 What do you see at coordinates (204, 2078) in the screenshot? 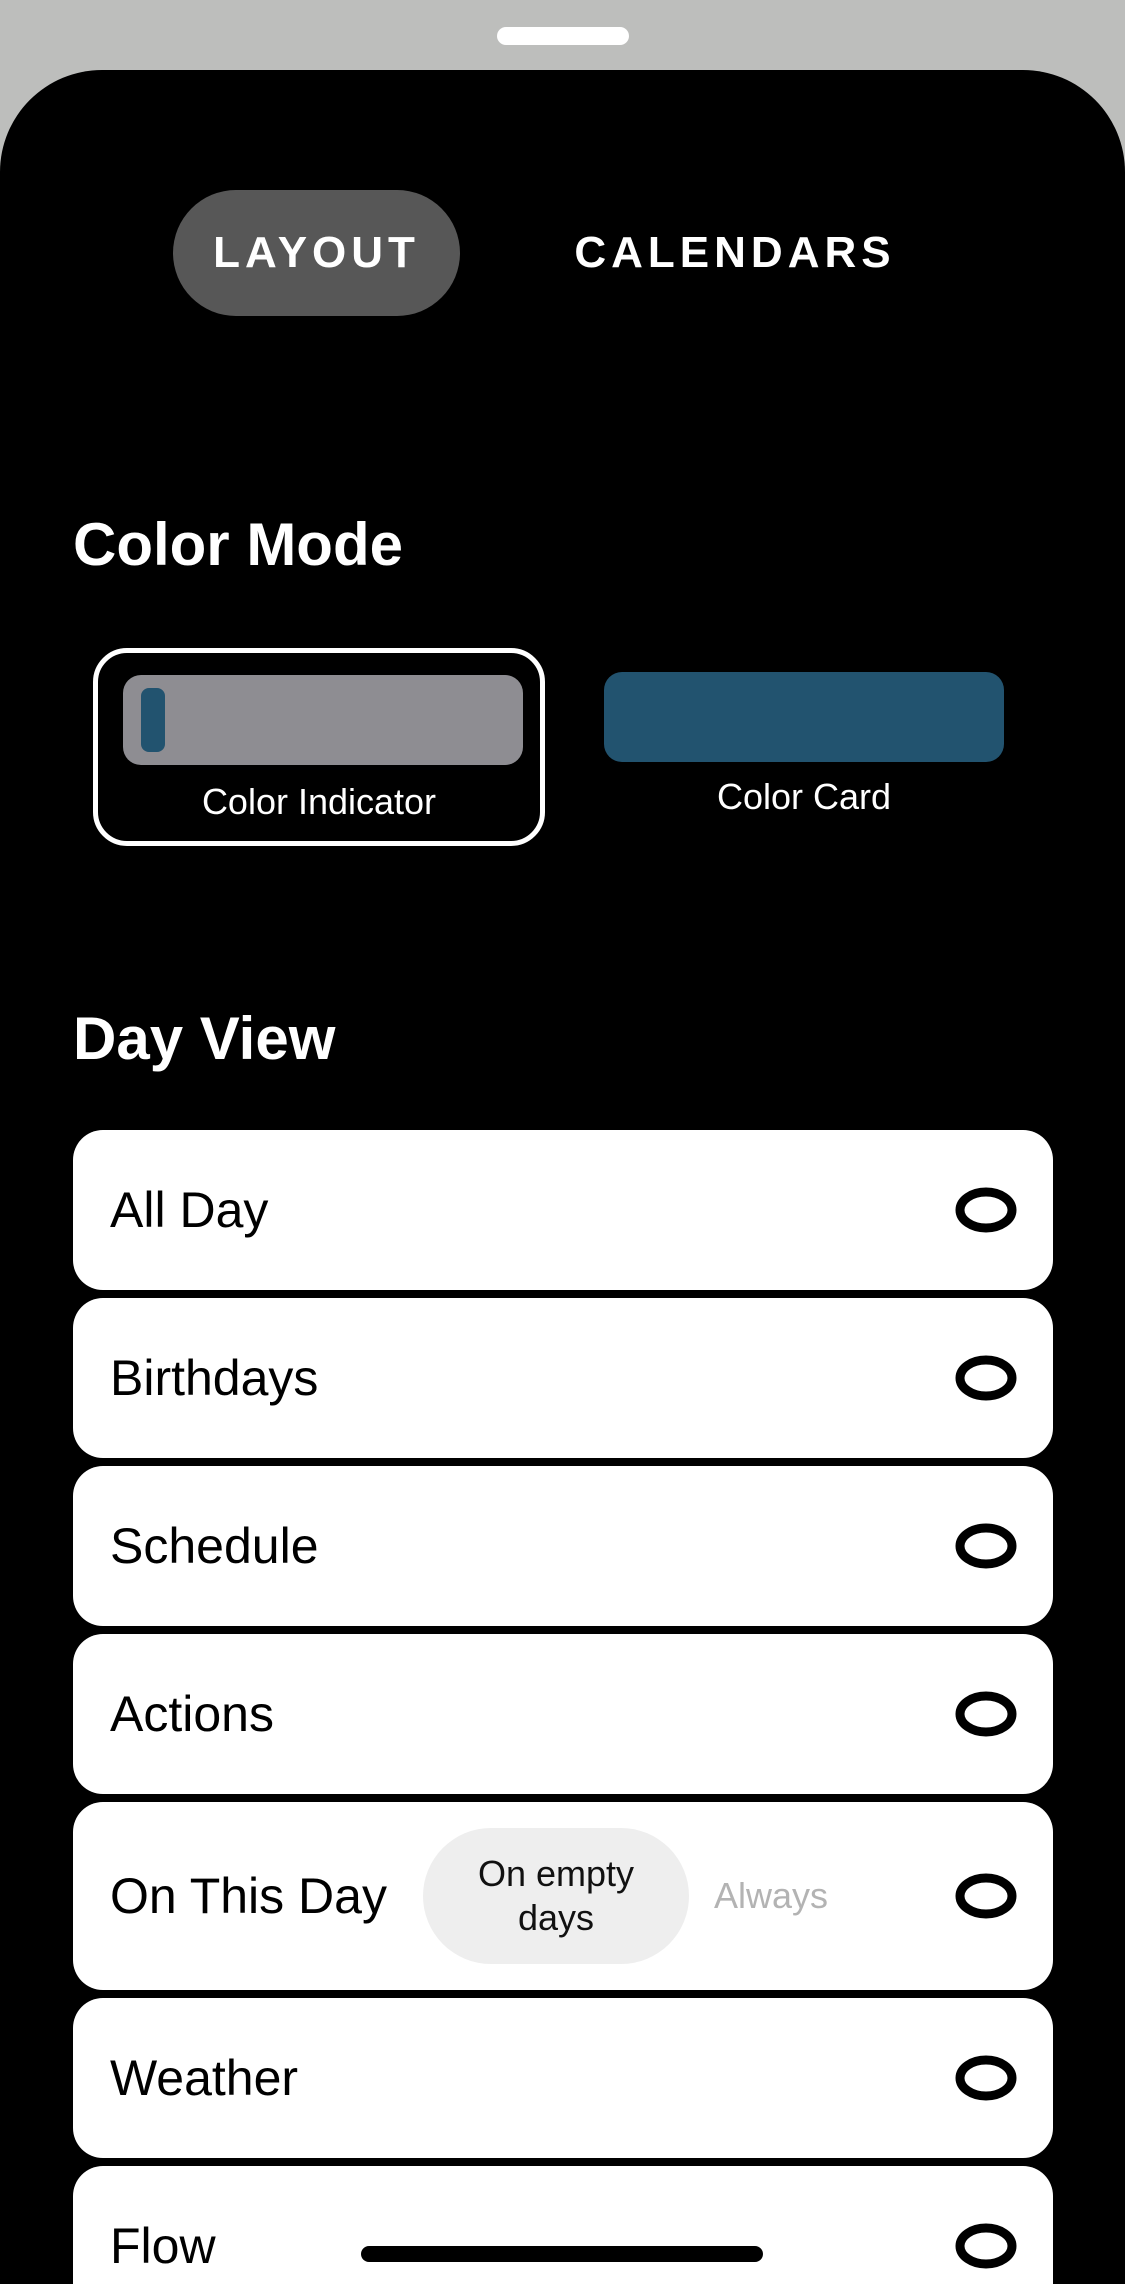
I see `row-label: Weather` at bounding box center [204, 2078].